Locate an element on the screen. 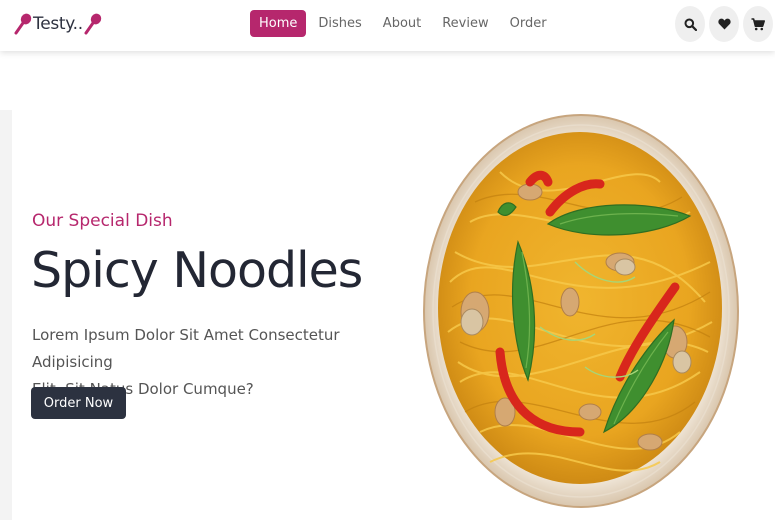 The height and width of the screenshot is (520, 775). heart-icon is located at coordinates (724, 24).